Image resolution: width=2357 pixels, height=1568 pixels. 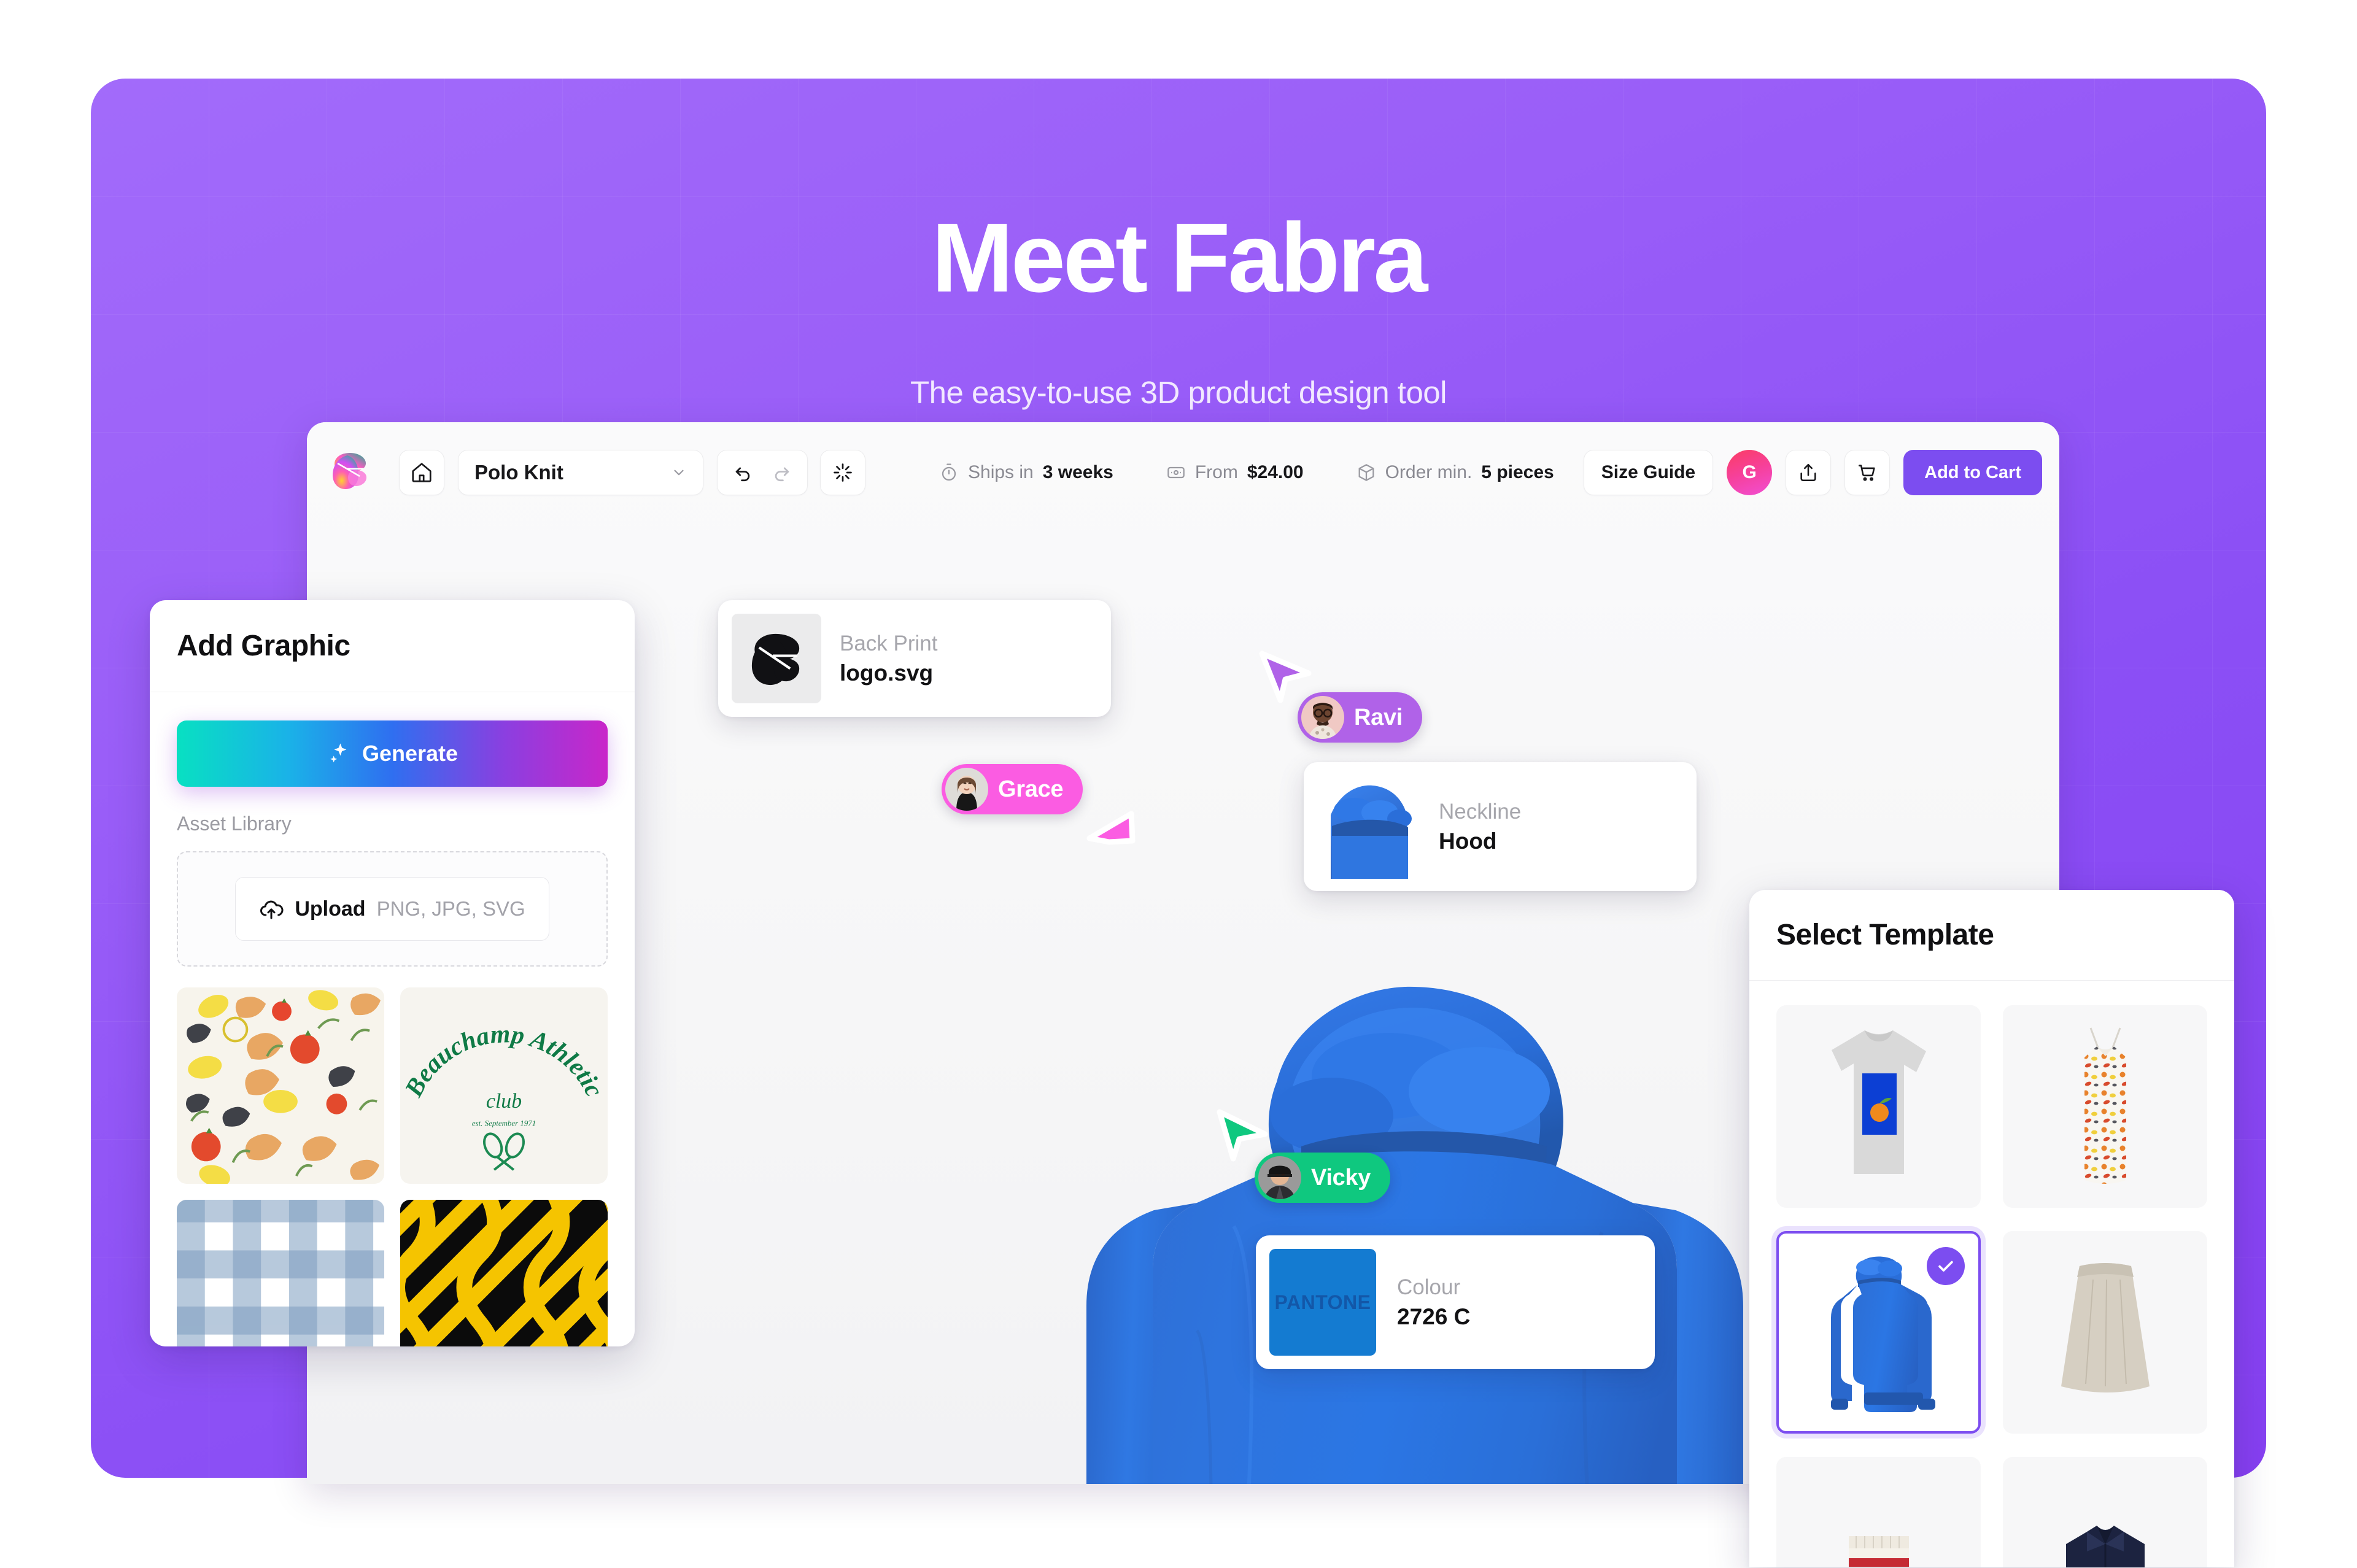 I want to click on share-button, so click(x=1809, y=472).